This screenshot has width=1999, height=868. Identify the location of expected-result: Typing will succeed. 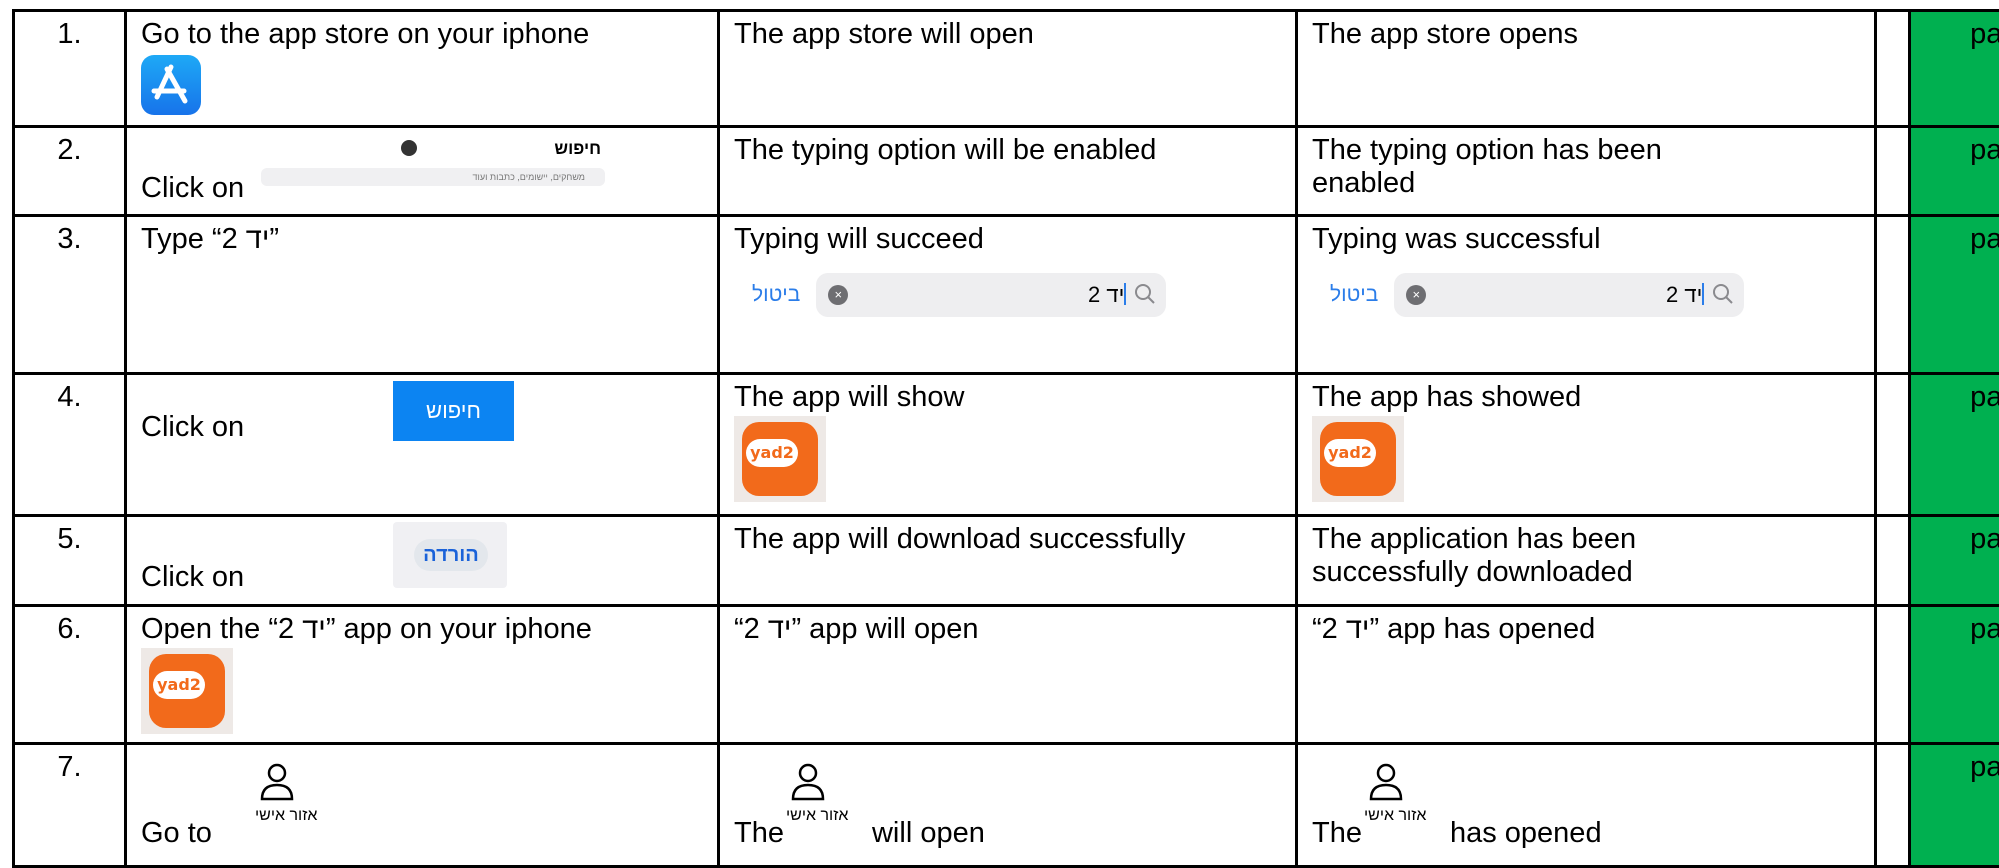
(1009, 239).